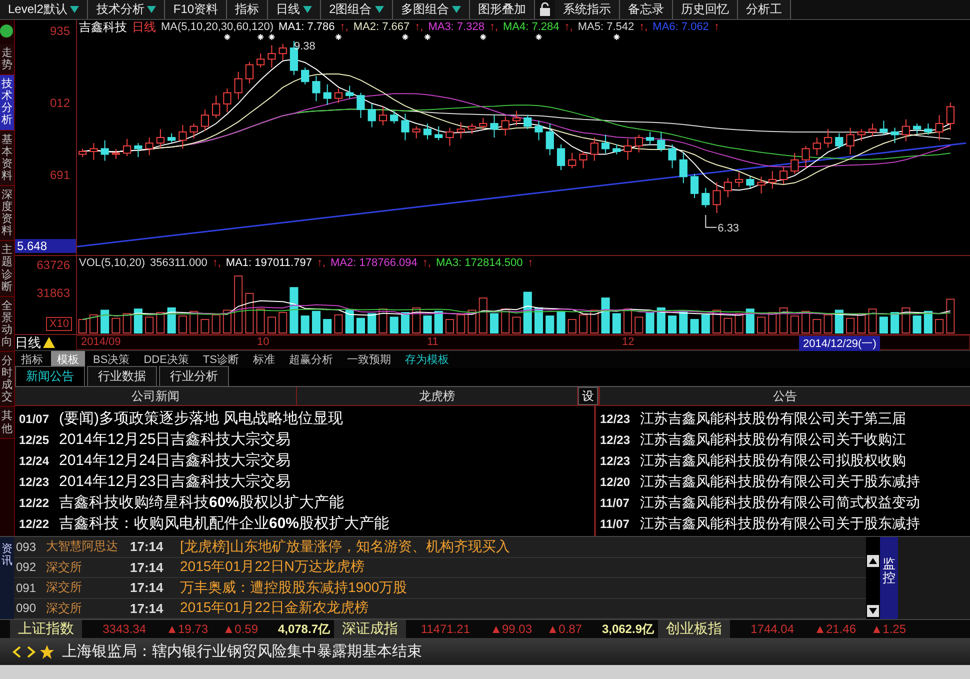 The height and width of the screenshot is (679, 970). What do you see at coordinates (426, 359) in the screenshot?
I see `save-template-link: 存为模板` at bounding box center [426, 359].